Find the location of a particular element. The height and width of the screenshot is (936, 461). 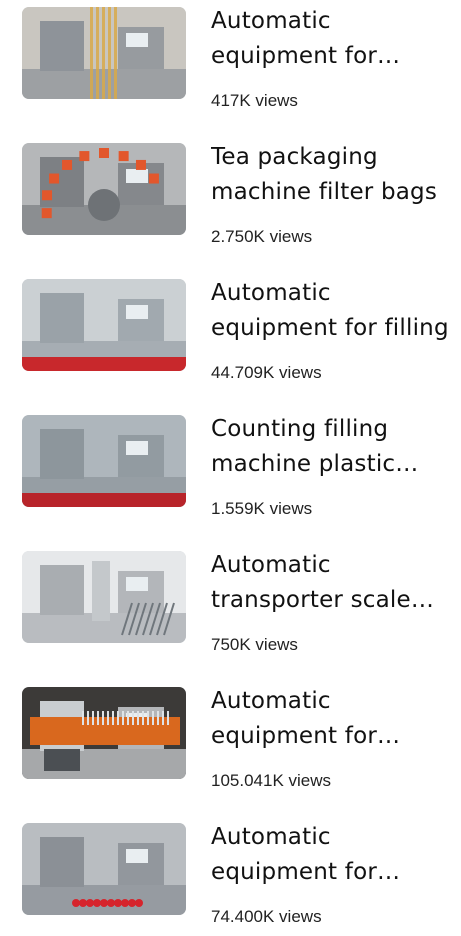

counting-filling-machine-image is located at coordinates (104, 461).